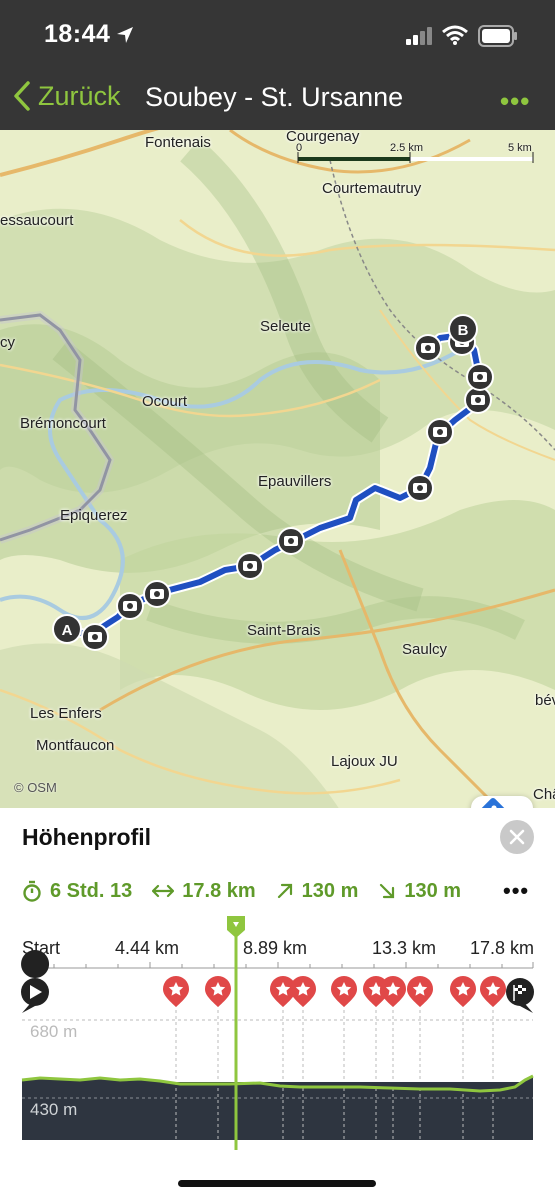  I want to click on start-poi-icon, so click(35, 981).